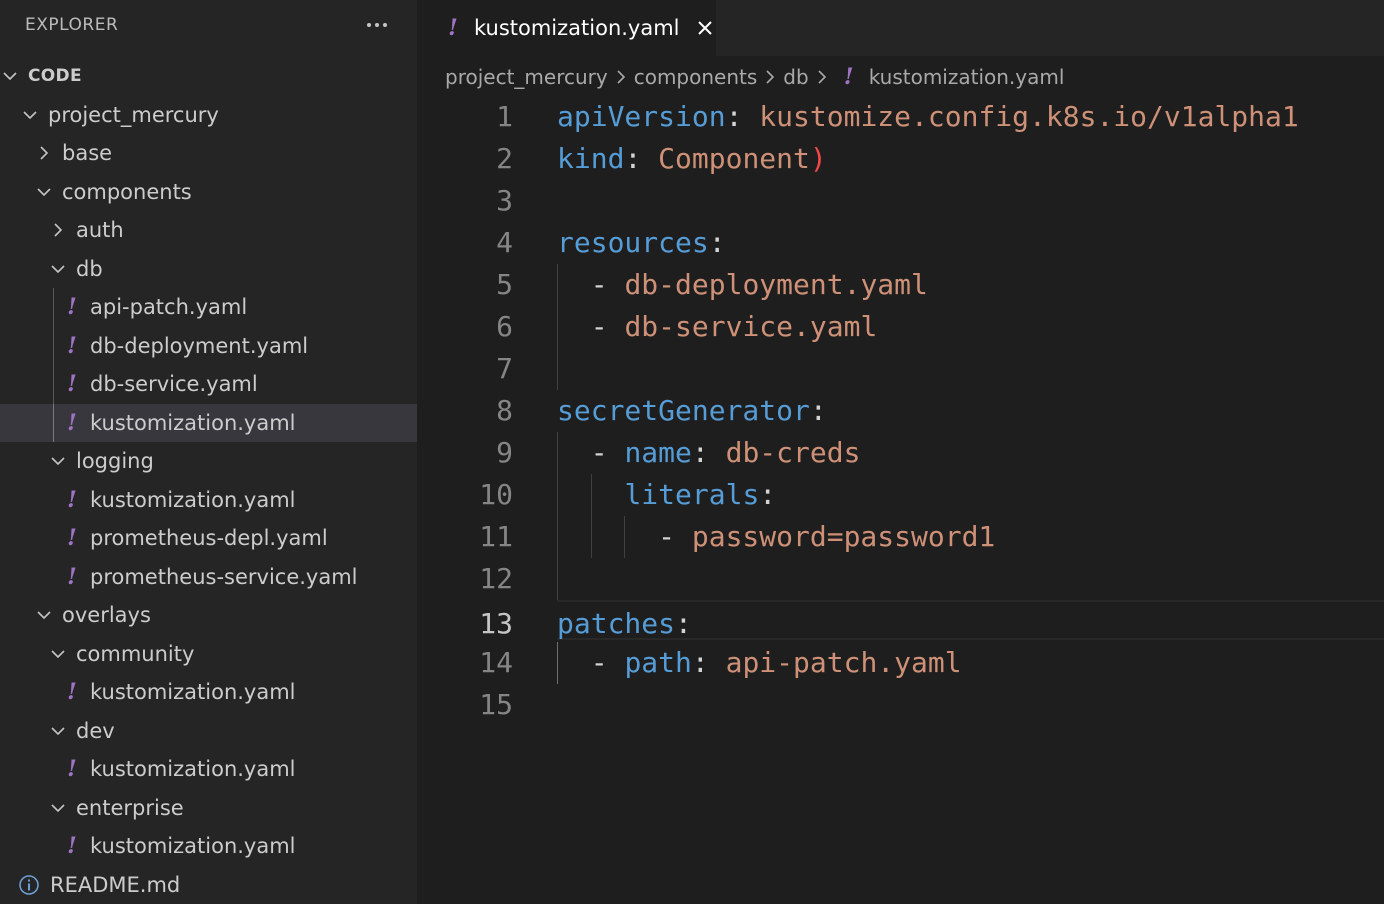 The image size is (1384, 904). What do you see at coordinates (208, 115) in the screenshot?
I see `tree-folder-project-mercury: project_mercury` at bounding box center [208, 115].